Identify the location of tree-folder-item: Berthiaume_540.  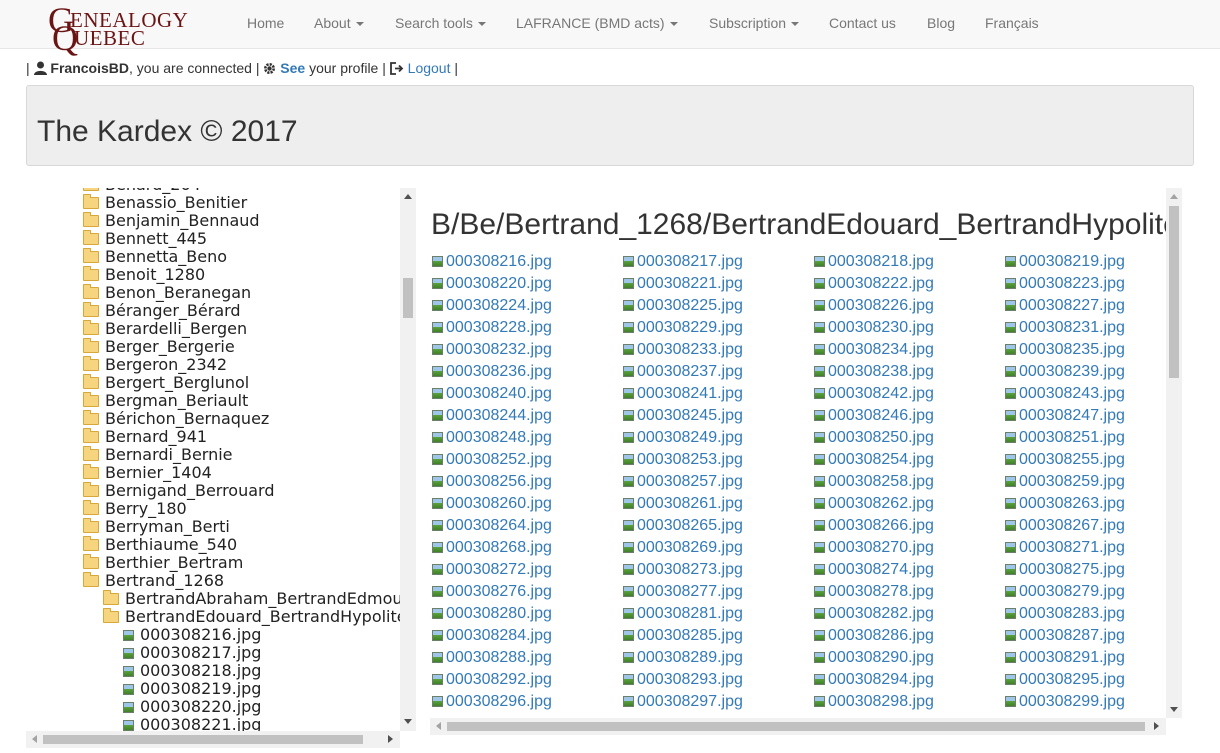
(160, 545).